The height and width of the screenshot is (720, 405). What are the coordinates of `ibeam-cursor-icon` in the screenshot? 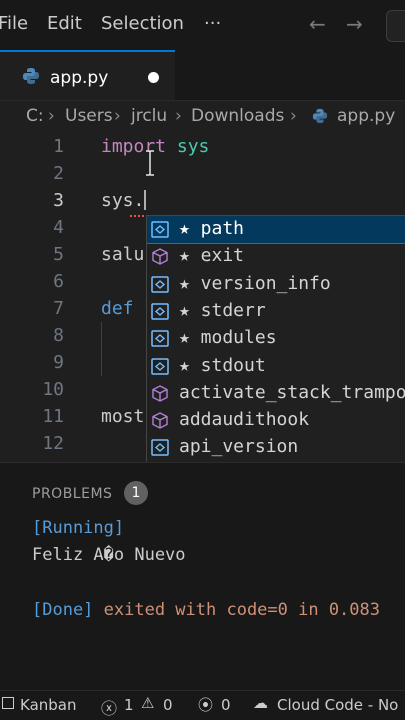 It's located at (150, 163).